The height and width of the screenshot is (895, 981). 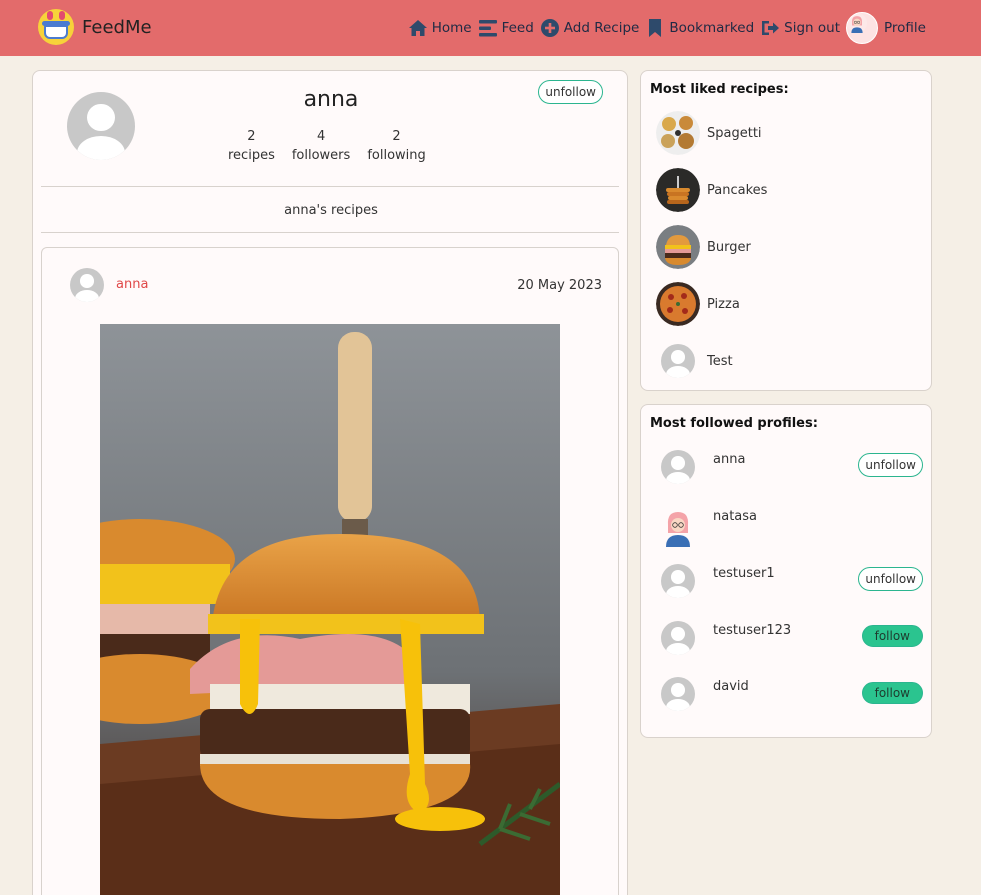 I want to click on post-author-avatar, so click(x=87, y=285).